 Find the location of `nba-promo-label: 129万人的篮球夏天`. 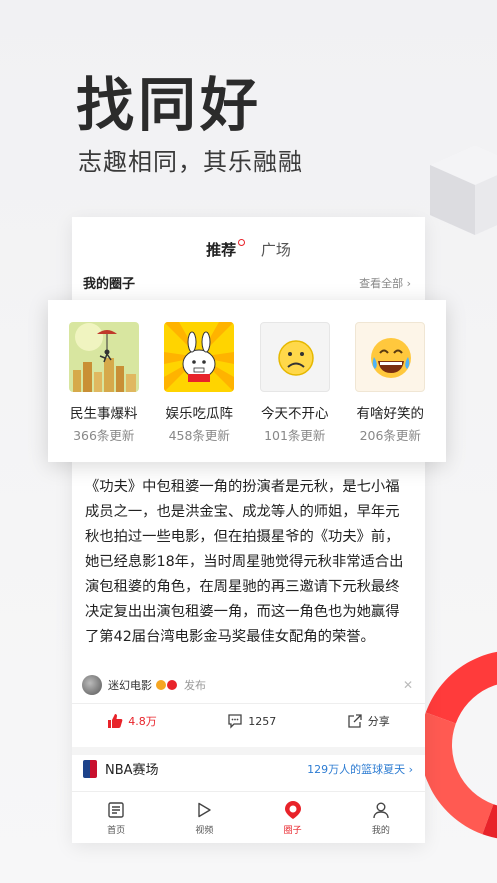

nba-promo-label: 129万人的篮球夏天 is located at coordinates (356, 769).